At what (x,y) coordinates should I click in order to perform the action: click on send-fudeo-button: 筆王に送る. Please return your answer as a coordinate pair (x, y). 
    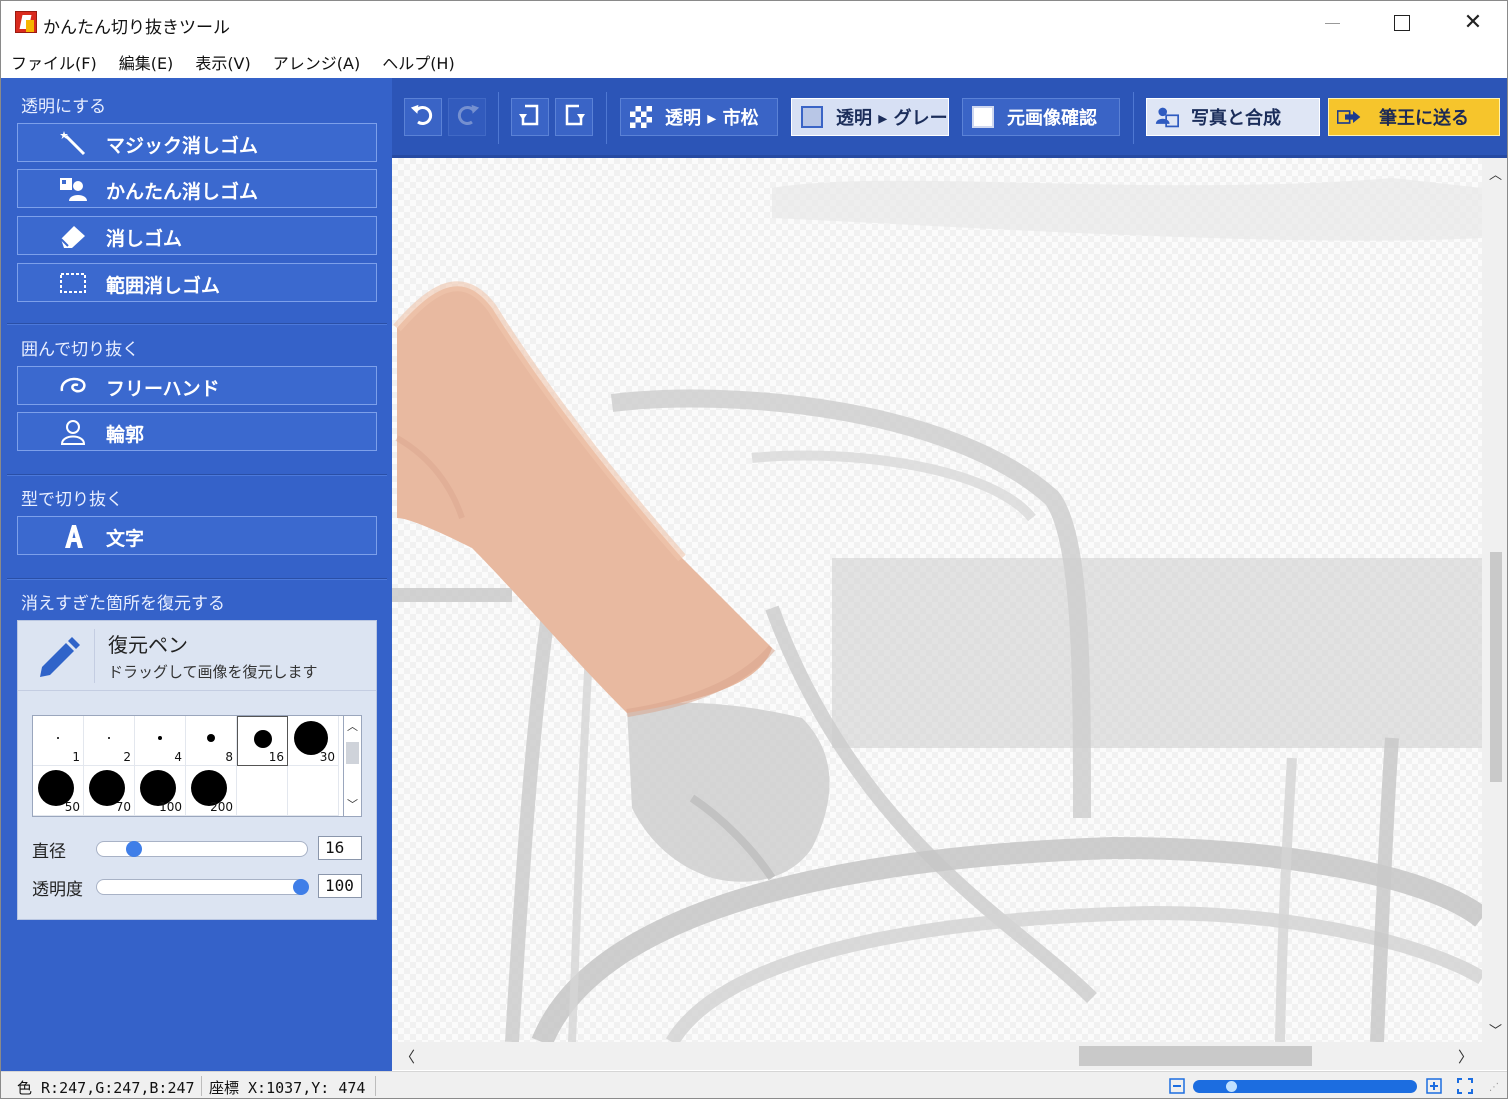
    Looking at the image, I should click on (1414, 117).